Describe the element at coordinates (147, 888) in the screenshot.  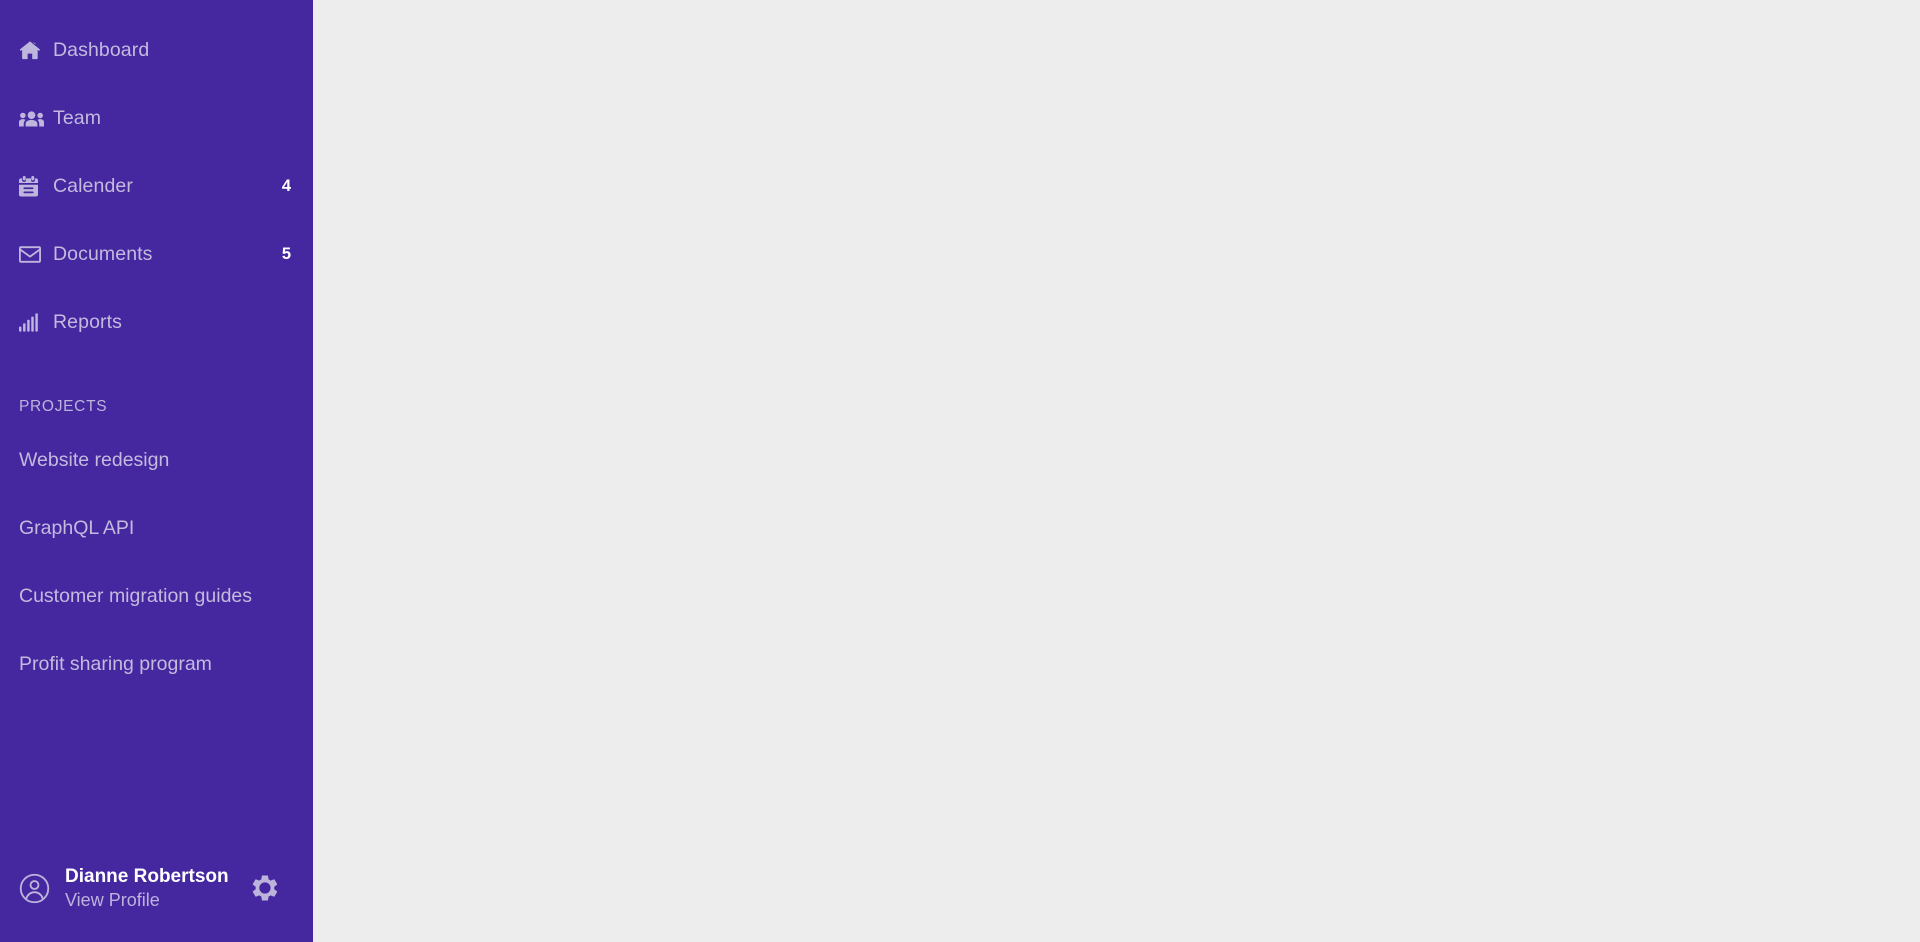
I see `profile-text-block: Dianne Robertson View Profile` at that location.